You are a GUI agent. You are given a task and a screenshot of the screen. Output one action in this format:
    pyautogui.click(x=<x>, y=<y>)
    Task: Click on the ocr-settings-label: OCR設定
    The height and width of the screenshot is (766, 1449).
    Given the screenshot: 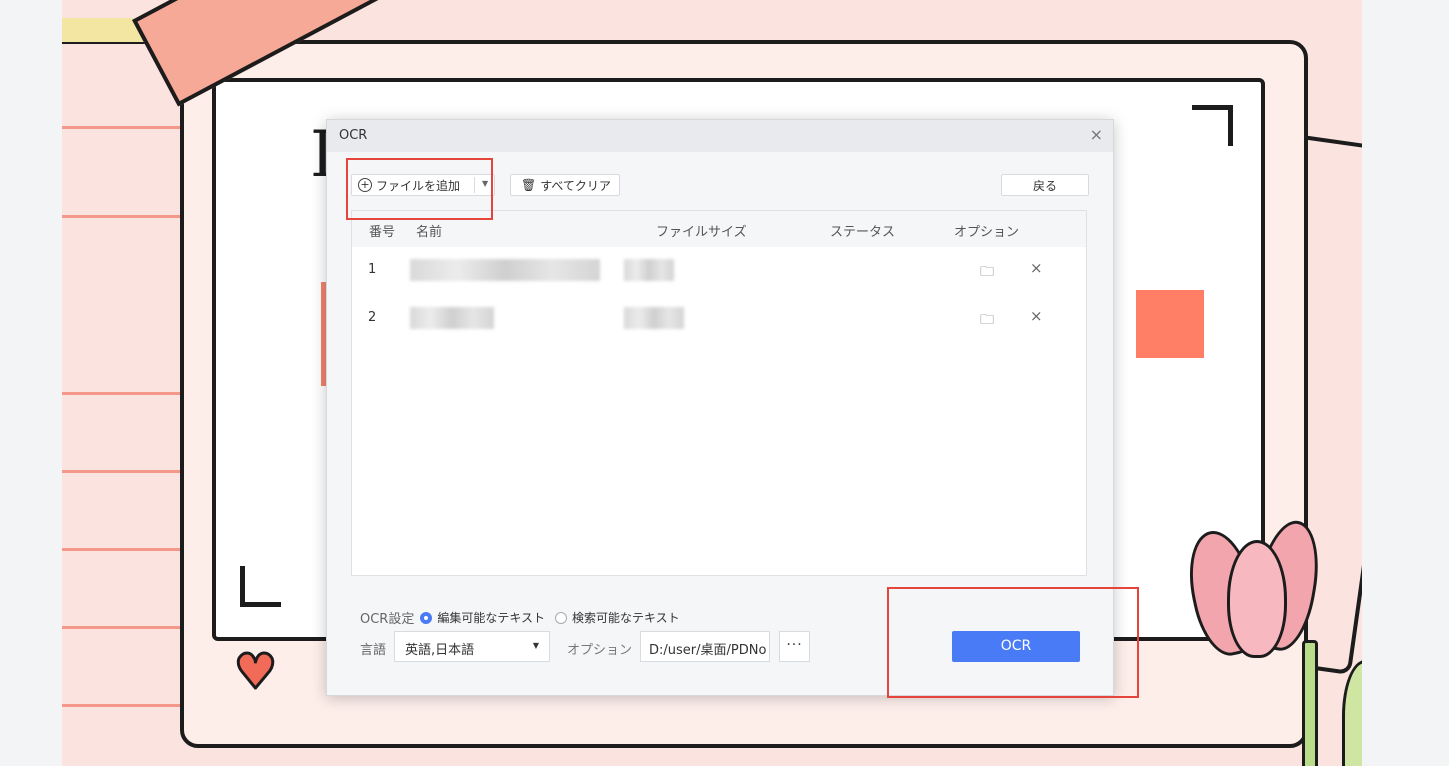 What is the action you would take?
    pyautogui.click(x=387, y=619)
    